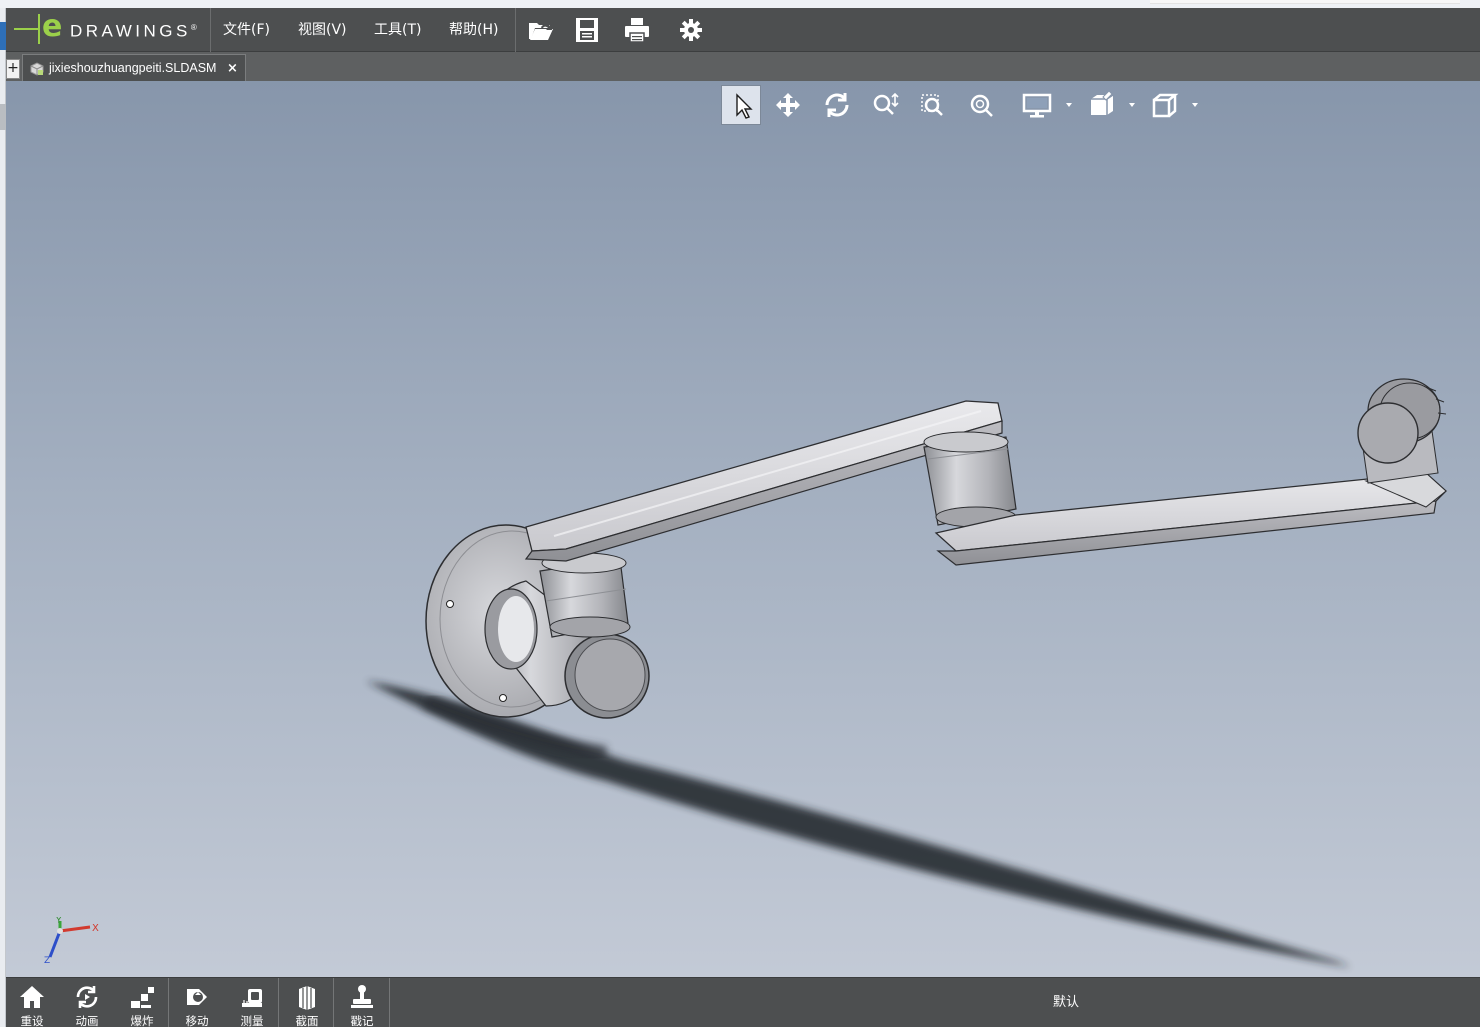 The height and width of the screenshot is (1027, 1480). Describe the element at coordinates (252, 998) in the screenshot. I see `measure-icon` at that location.